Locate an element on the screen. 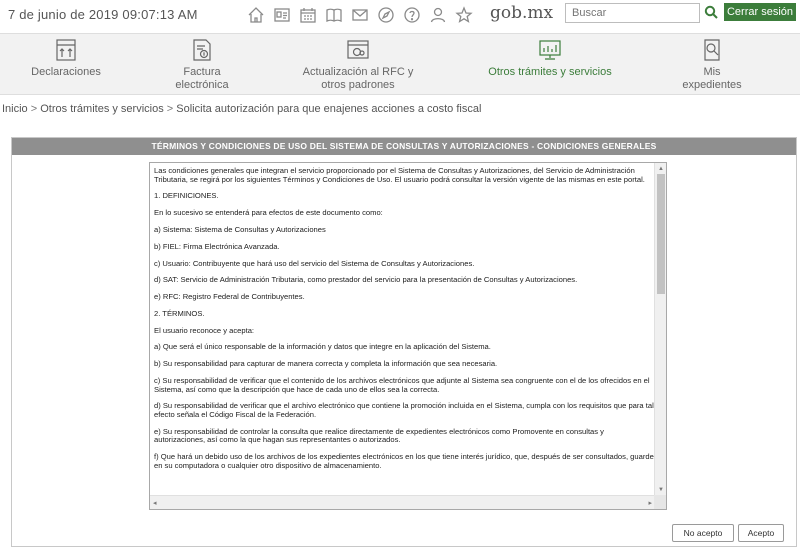  nav-item-rfc: Actualización al RFC y otros padrones is located at coordinates (358, 64).